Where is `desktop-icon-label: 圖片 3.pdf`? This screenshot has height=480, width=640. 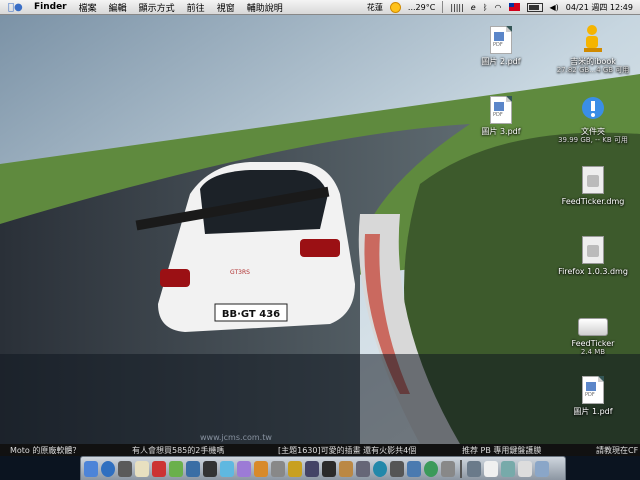 desktop-icon-label: 圖片 3.pdf is located at coordinates (501, 131).